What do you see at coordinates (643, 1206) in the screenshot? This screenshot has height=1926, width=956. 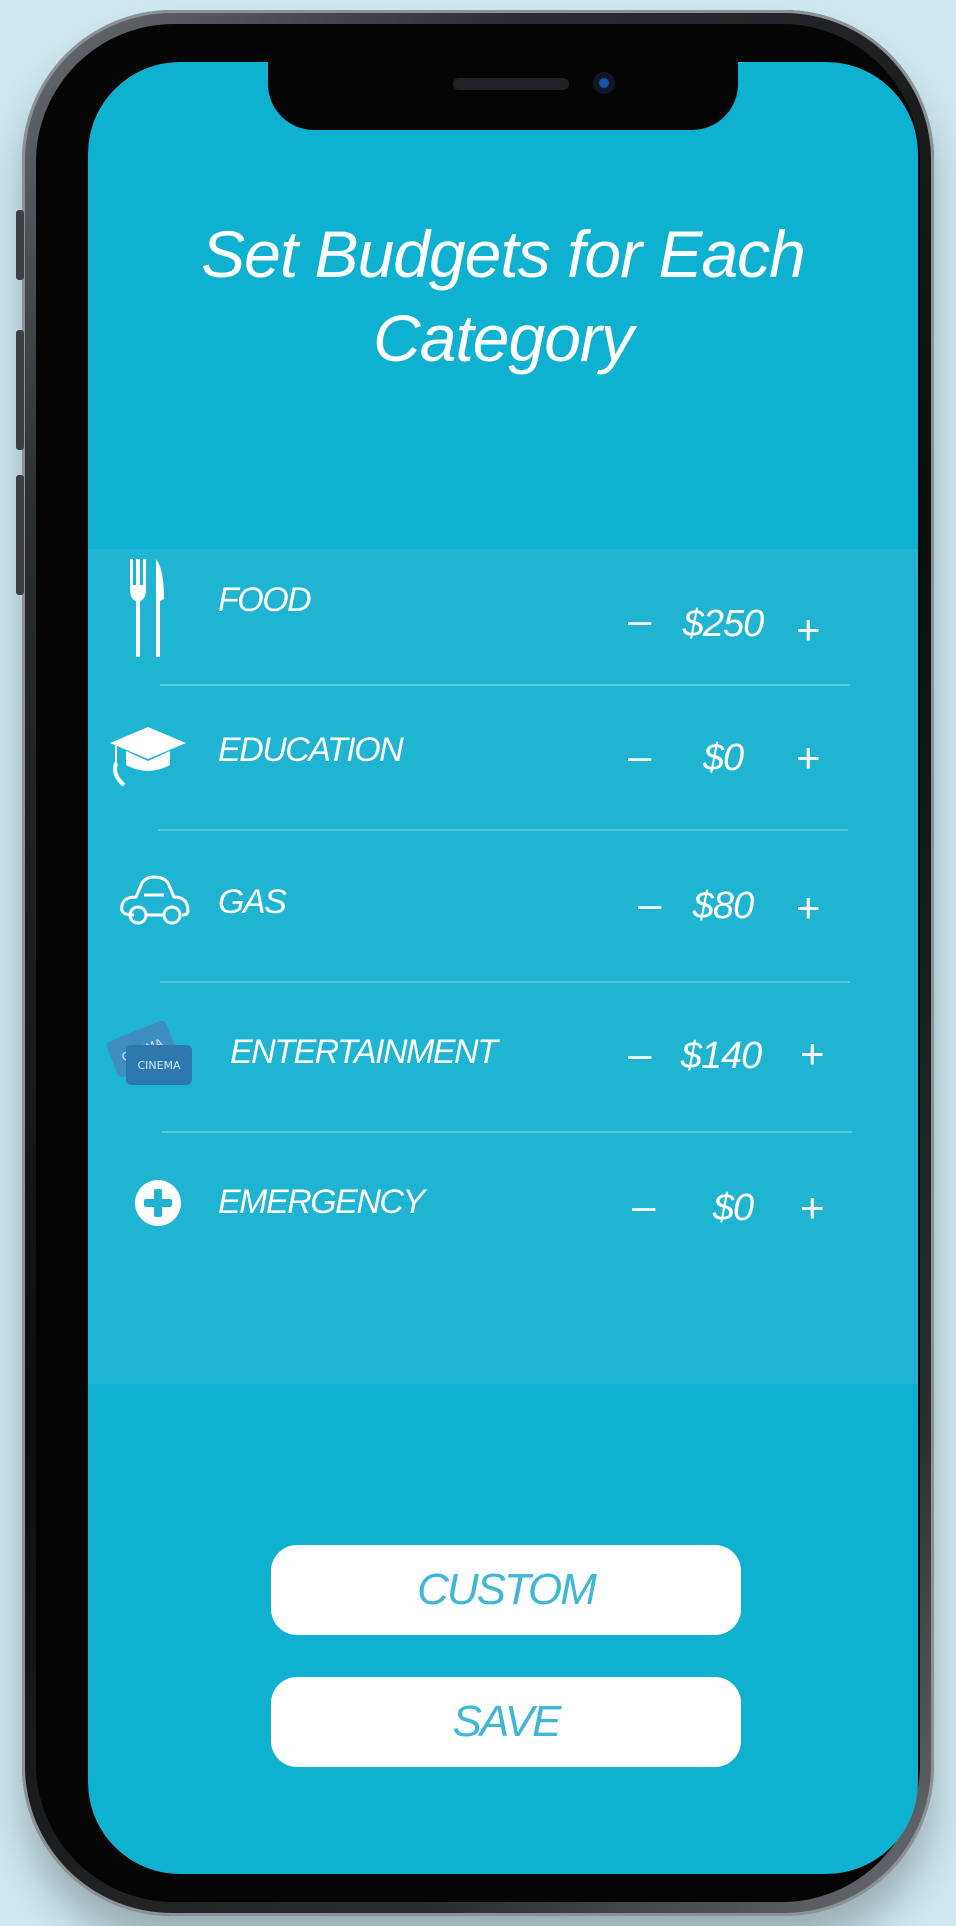 I see `decrease-emergency-button: –` at bounding box center [643, 1206].